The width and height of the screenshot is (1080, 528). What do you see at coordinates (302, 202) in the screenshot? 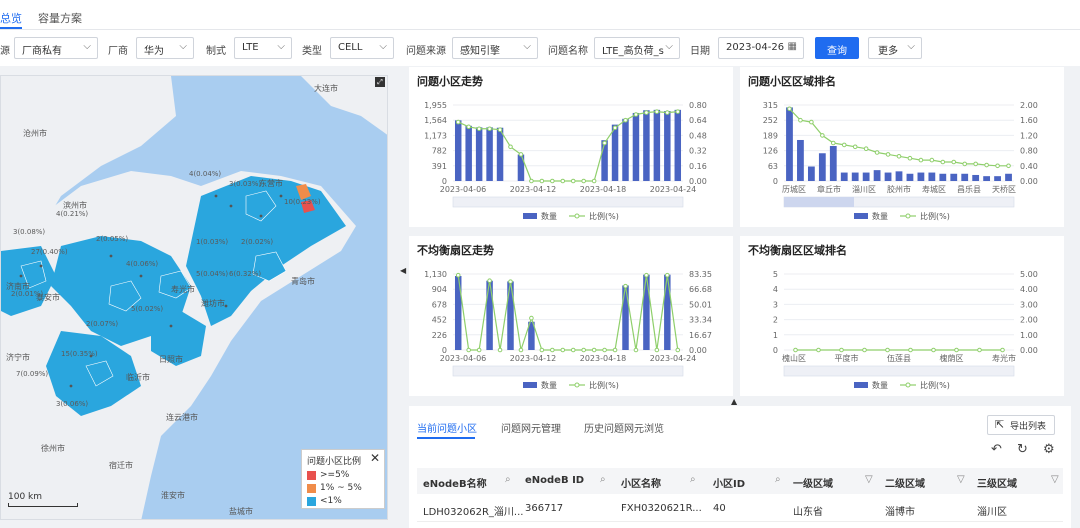
I see `svg-text: 10(0.23%)` at bounding box center [302, 202].